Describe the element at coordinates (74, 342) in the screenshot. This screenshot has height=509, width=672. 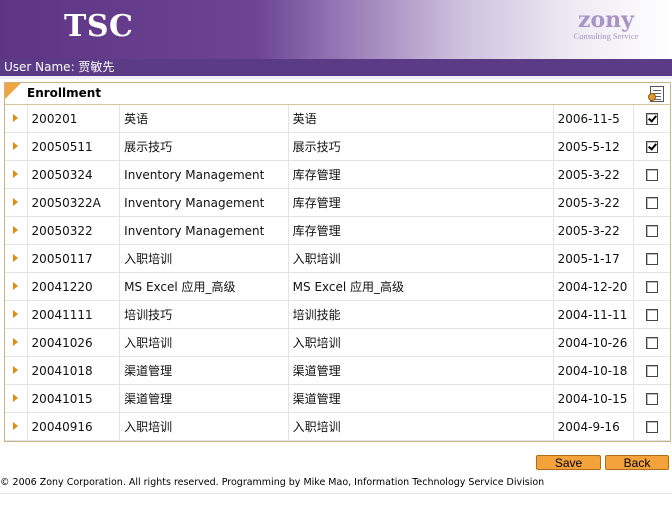
I see `course-code-cell: 20041026` at that location.